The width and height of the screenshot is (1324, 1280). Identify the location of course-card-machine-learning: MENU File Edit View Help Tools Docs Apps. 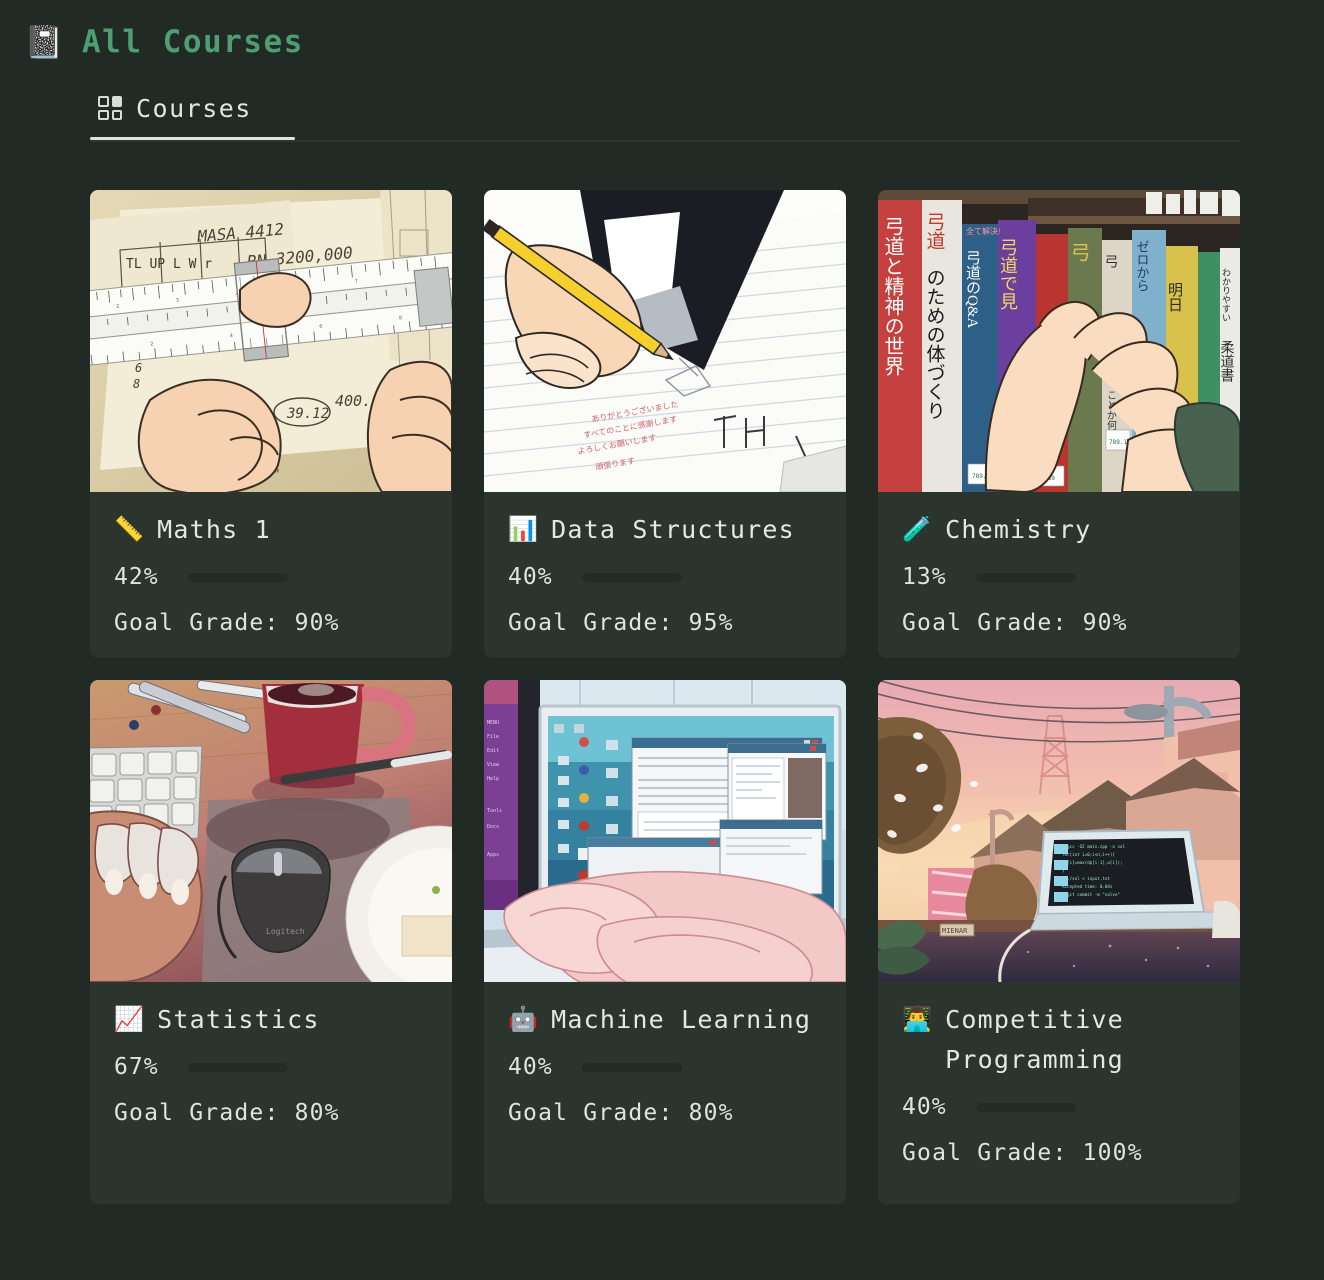
(665, 942).